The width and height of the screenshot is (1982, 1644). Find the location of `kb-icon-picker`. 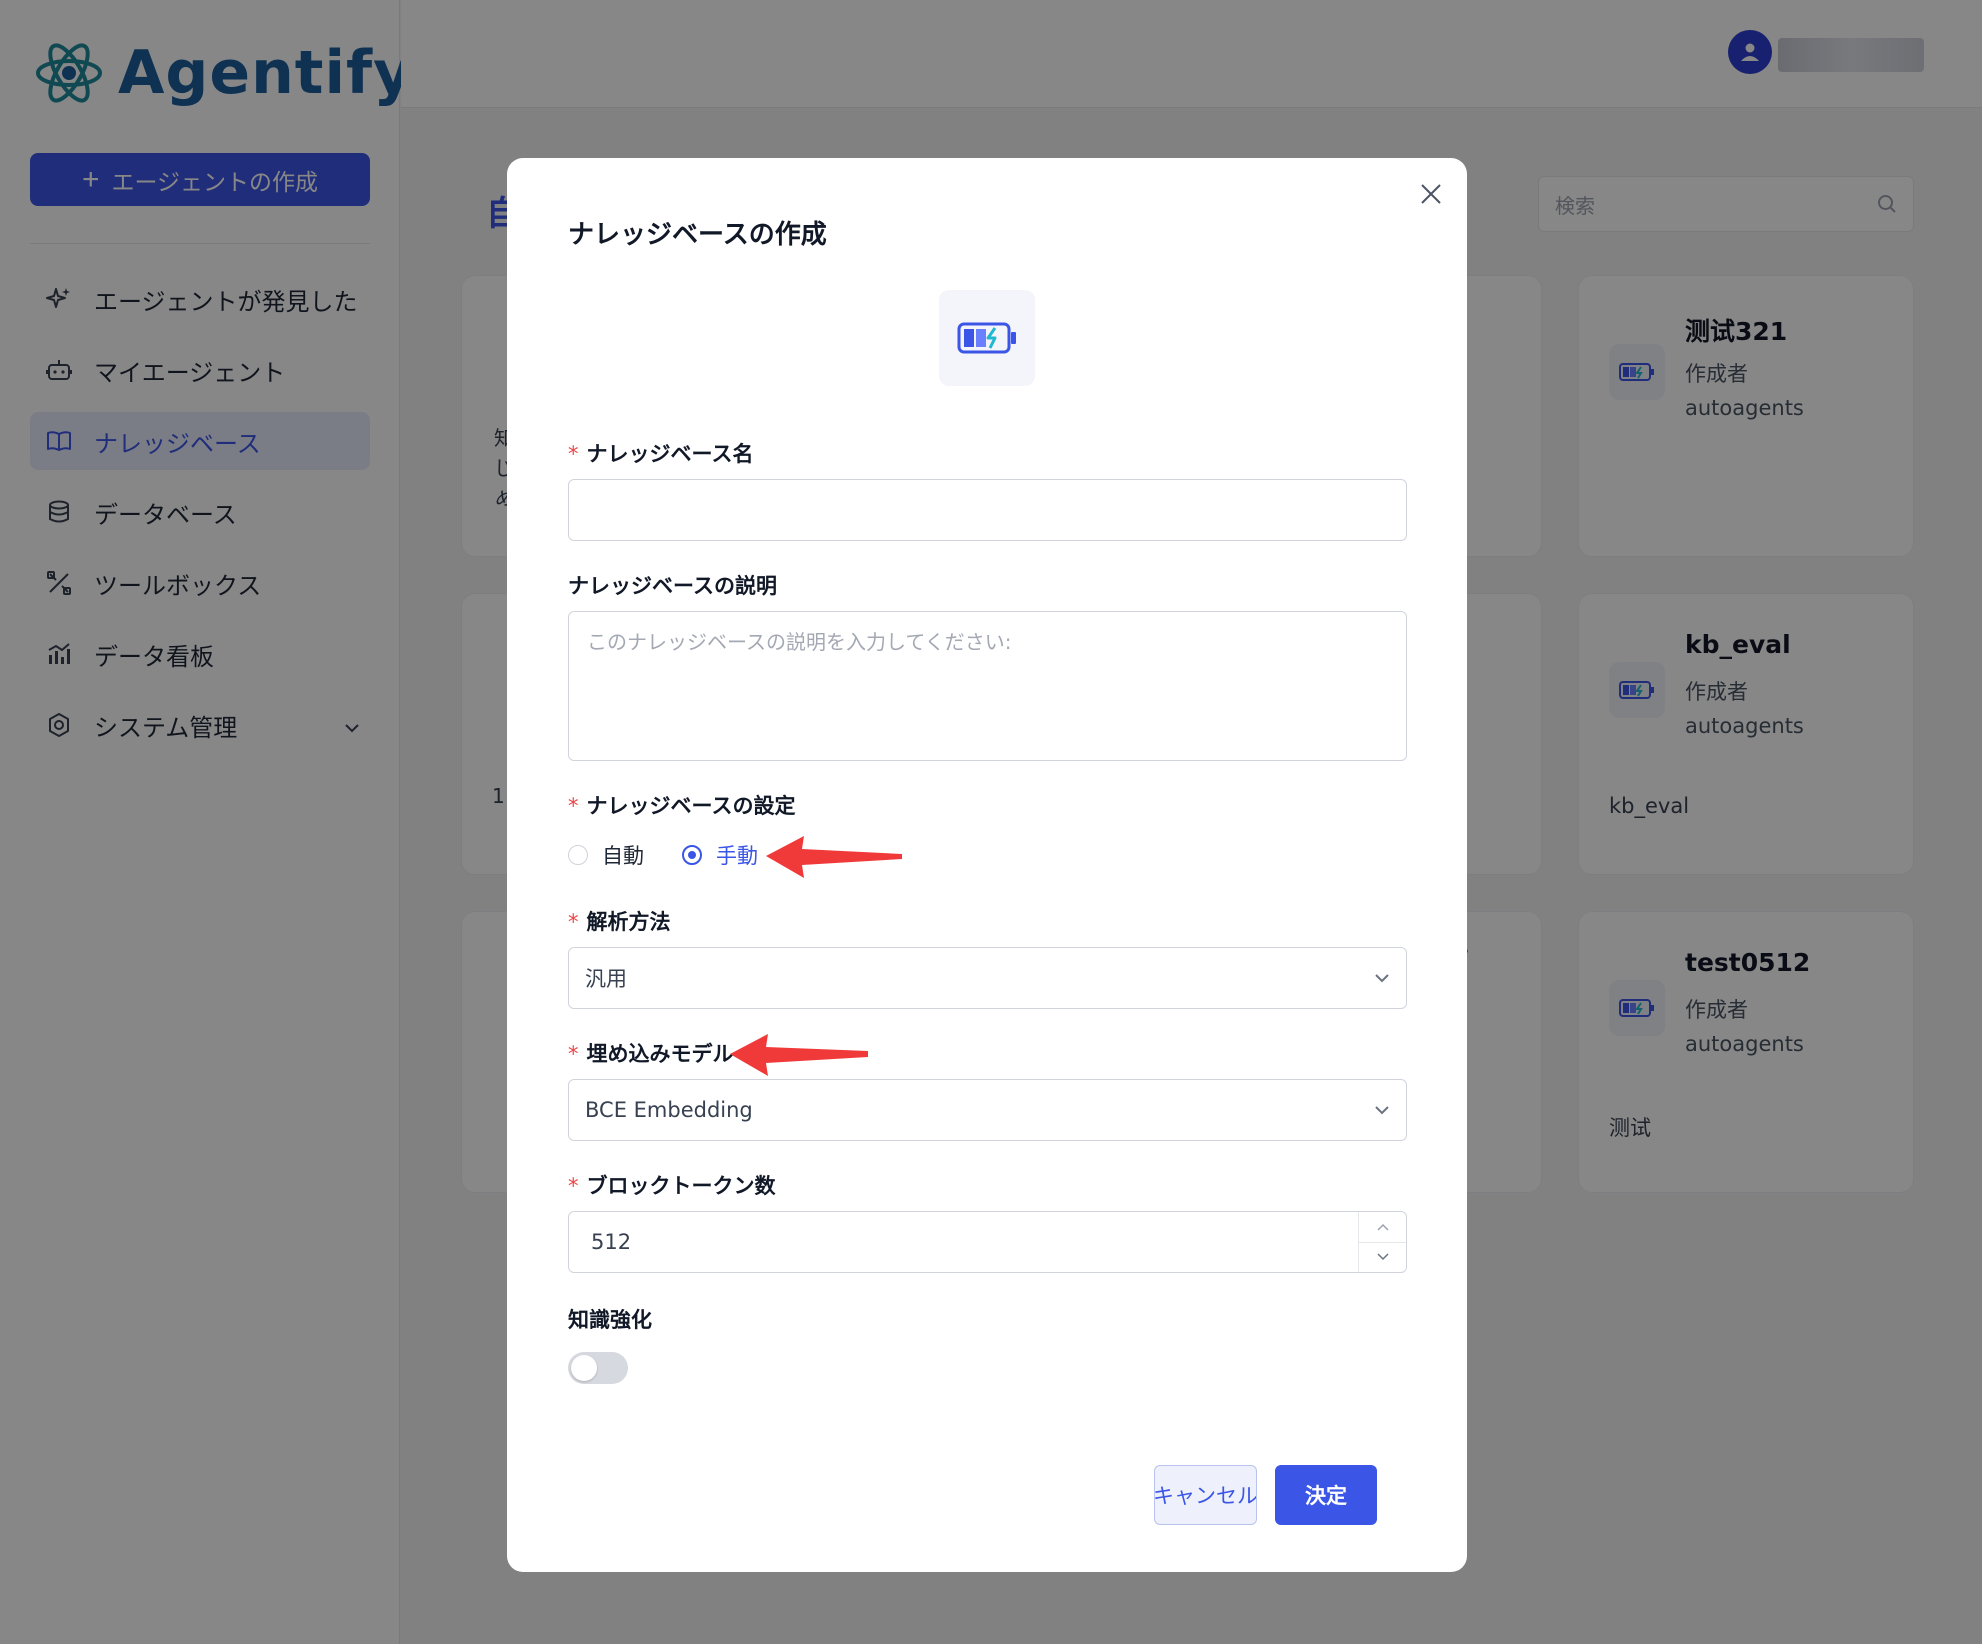

kb-icon-picker is located at coordinates (987, 338).